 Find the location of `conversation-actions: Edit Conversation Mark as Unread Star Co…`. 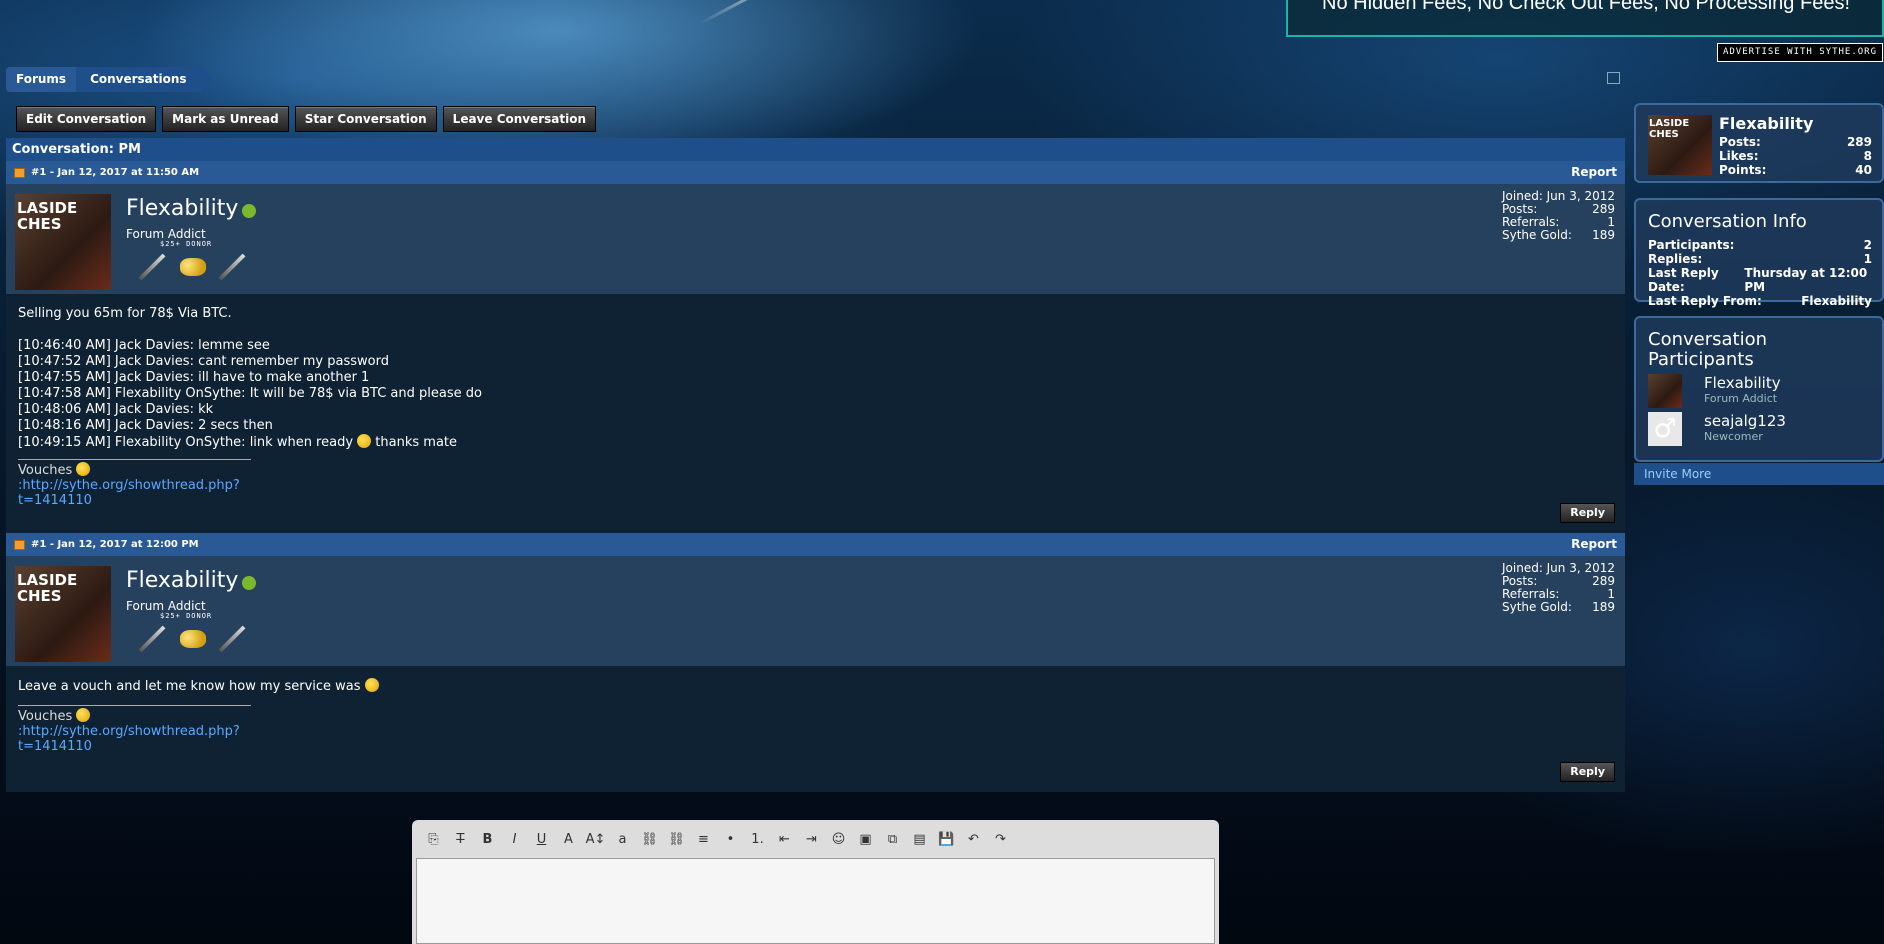

conversation-actions: Edit Conversation Mark as Unread Star Co… is located at coordinates (306, 119).